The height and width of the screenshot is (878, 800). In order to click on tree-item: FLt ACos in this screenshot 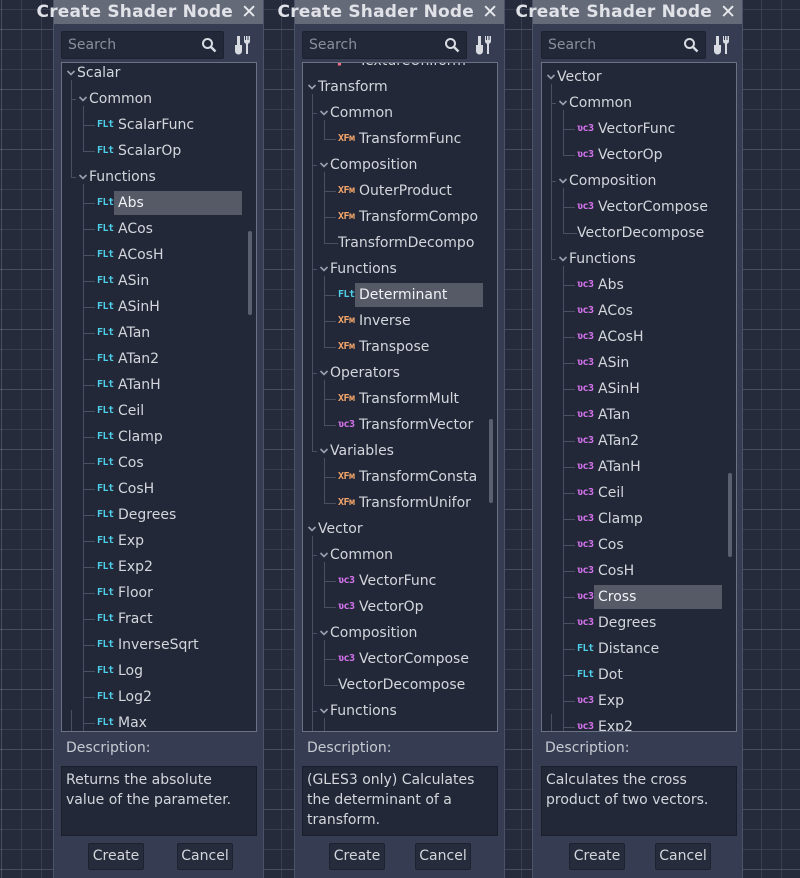, I will do `click(159, 229)`.